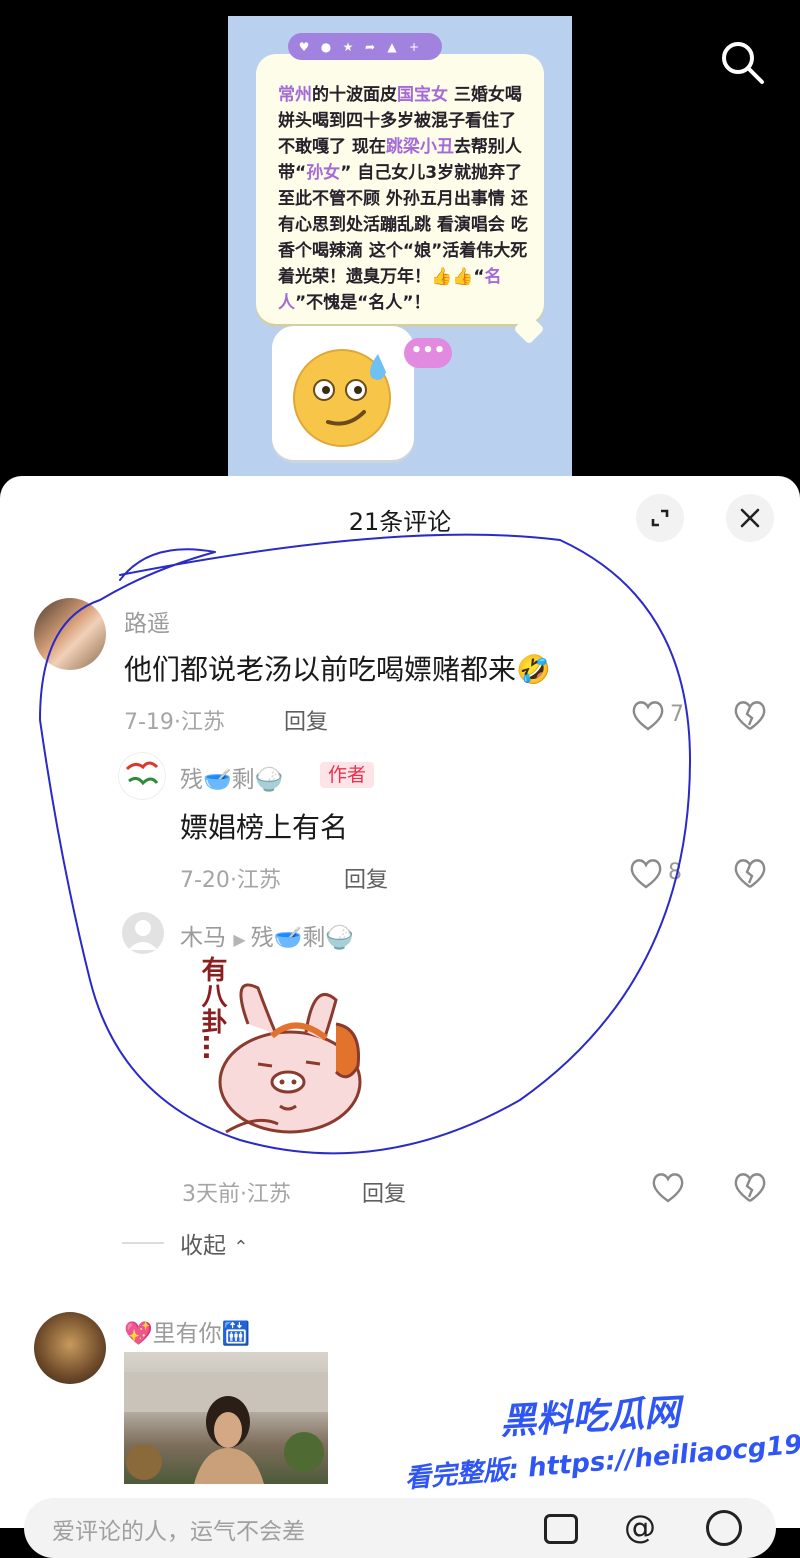 This screenshot has height=1558, width=800. Describe the element at coordinates (561, 1529) in the screenshot. I see `image-icon` at that location.